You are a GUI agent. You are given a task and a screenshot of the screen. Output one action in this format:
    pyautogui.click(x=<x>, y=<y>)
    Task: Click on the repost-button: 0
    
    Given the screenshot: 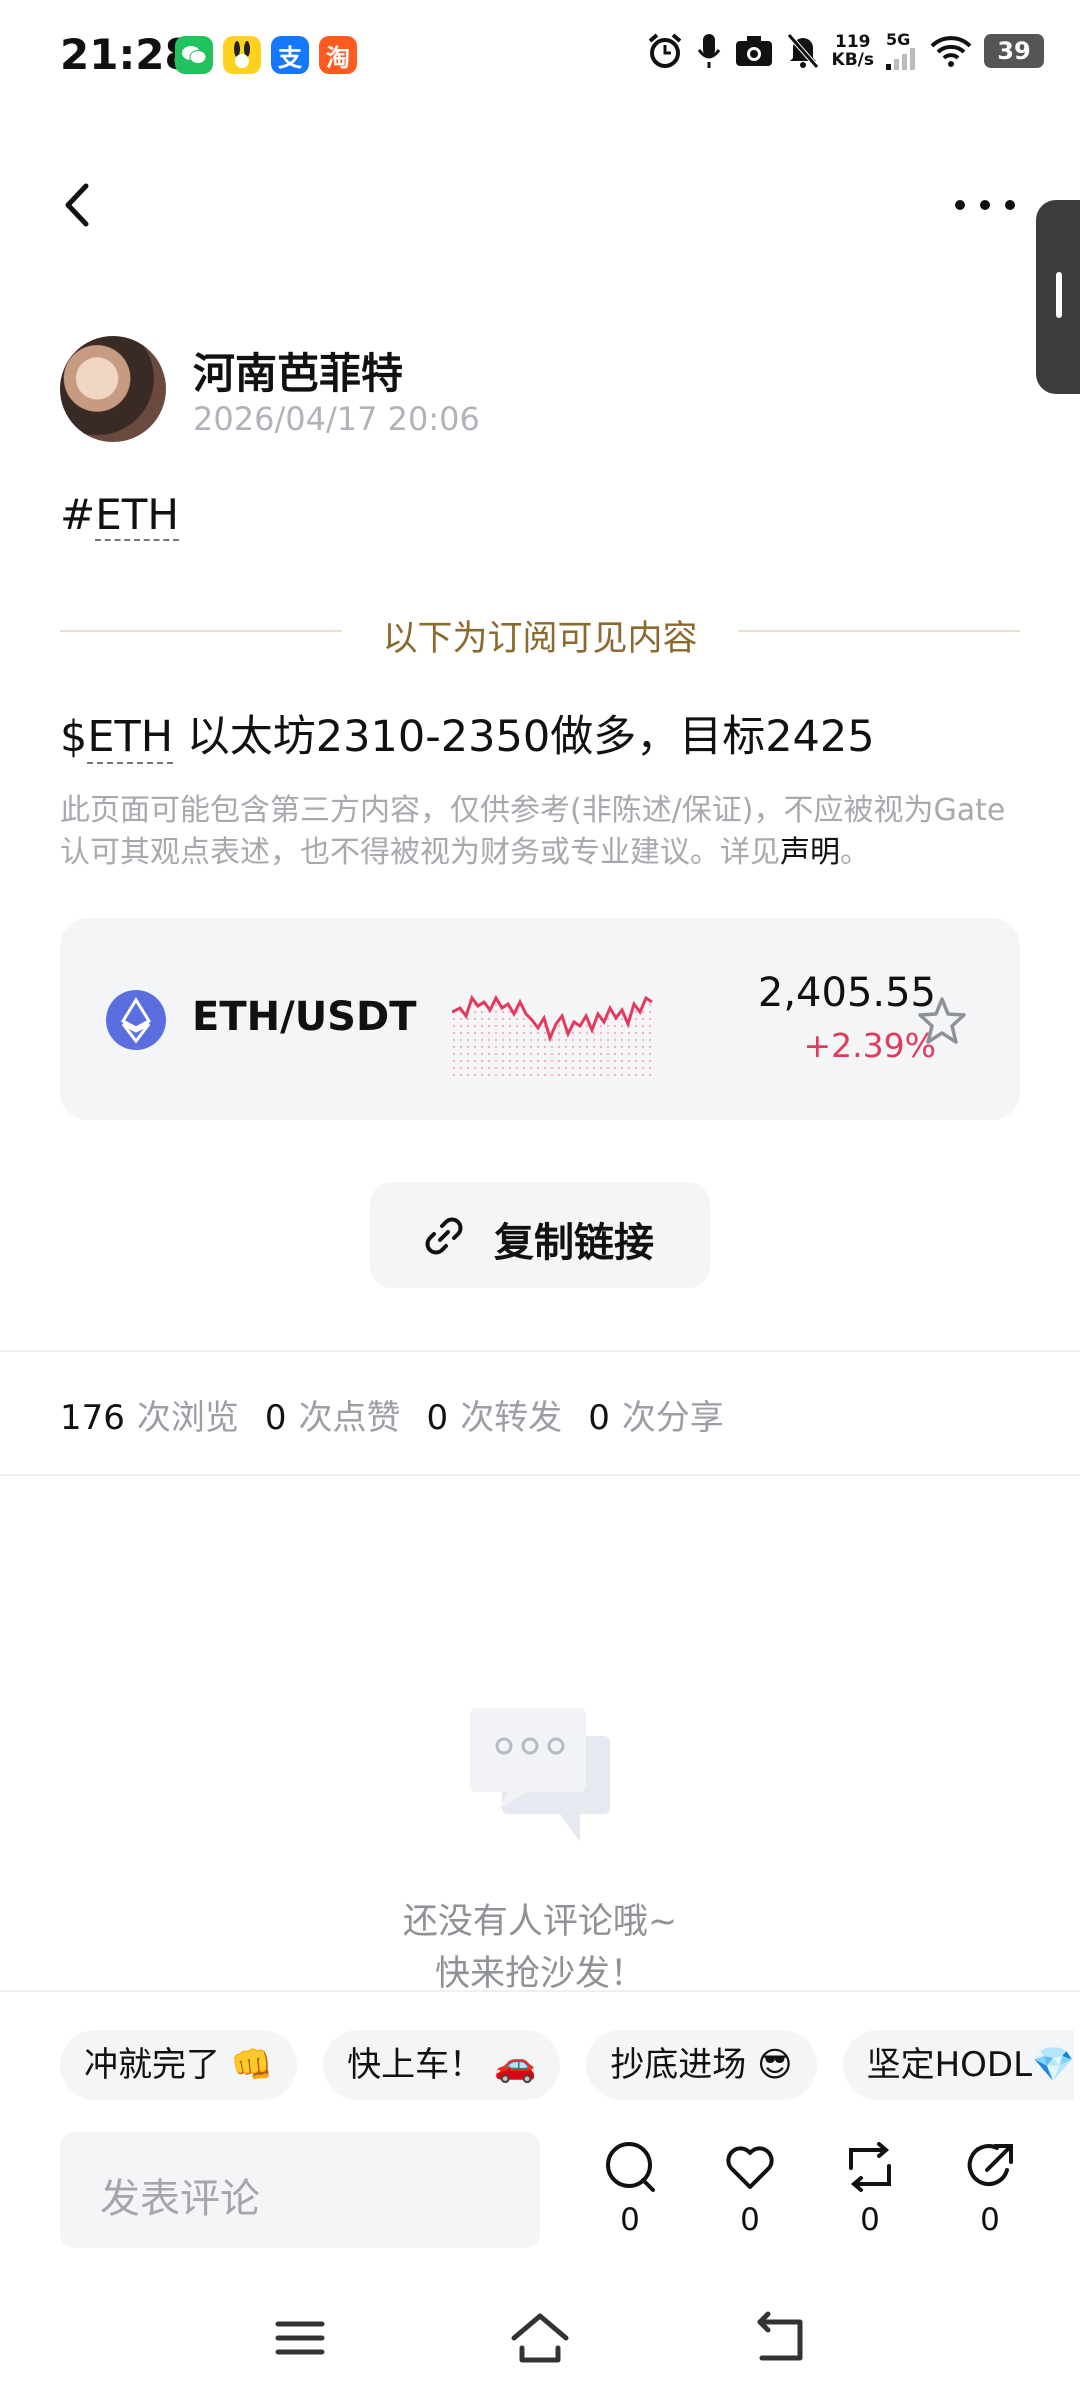 What is the action you would take?
    pyautogui.click(x=870, y=2195)
    